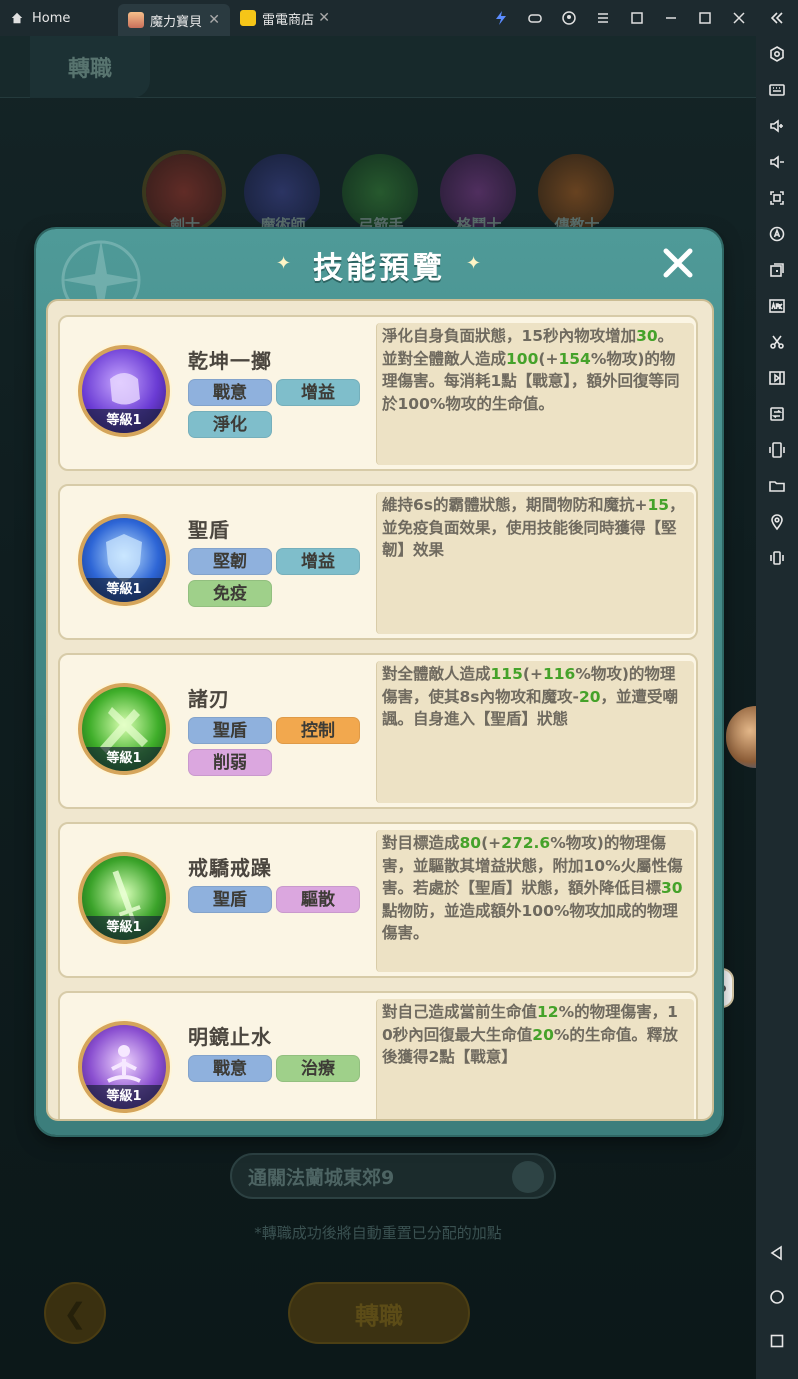  Describe the element at coordinates (230, 361) in the screenshot. I see `skill-name: 乾坤一擲` at that location.